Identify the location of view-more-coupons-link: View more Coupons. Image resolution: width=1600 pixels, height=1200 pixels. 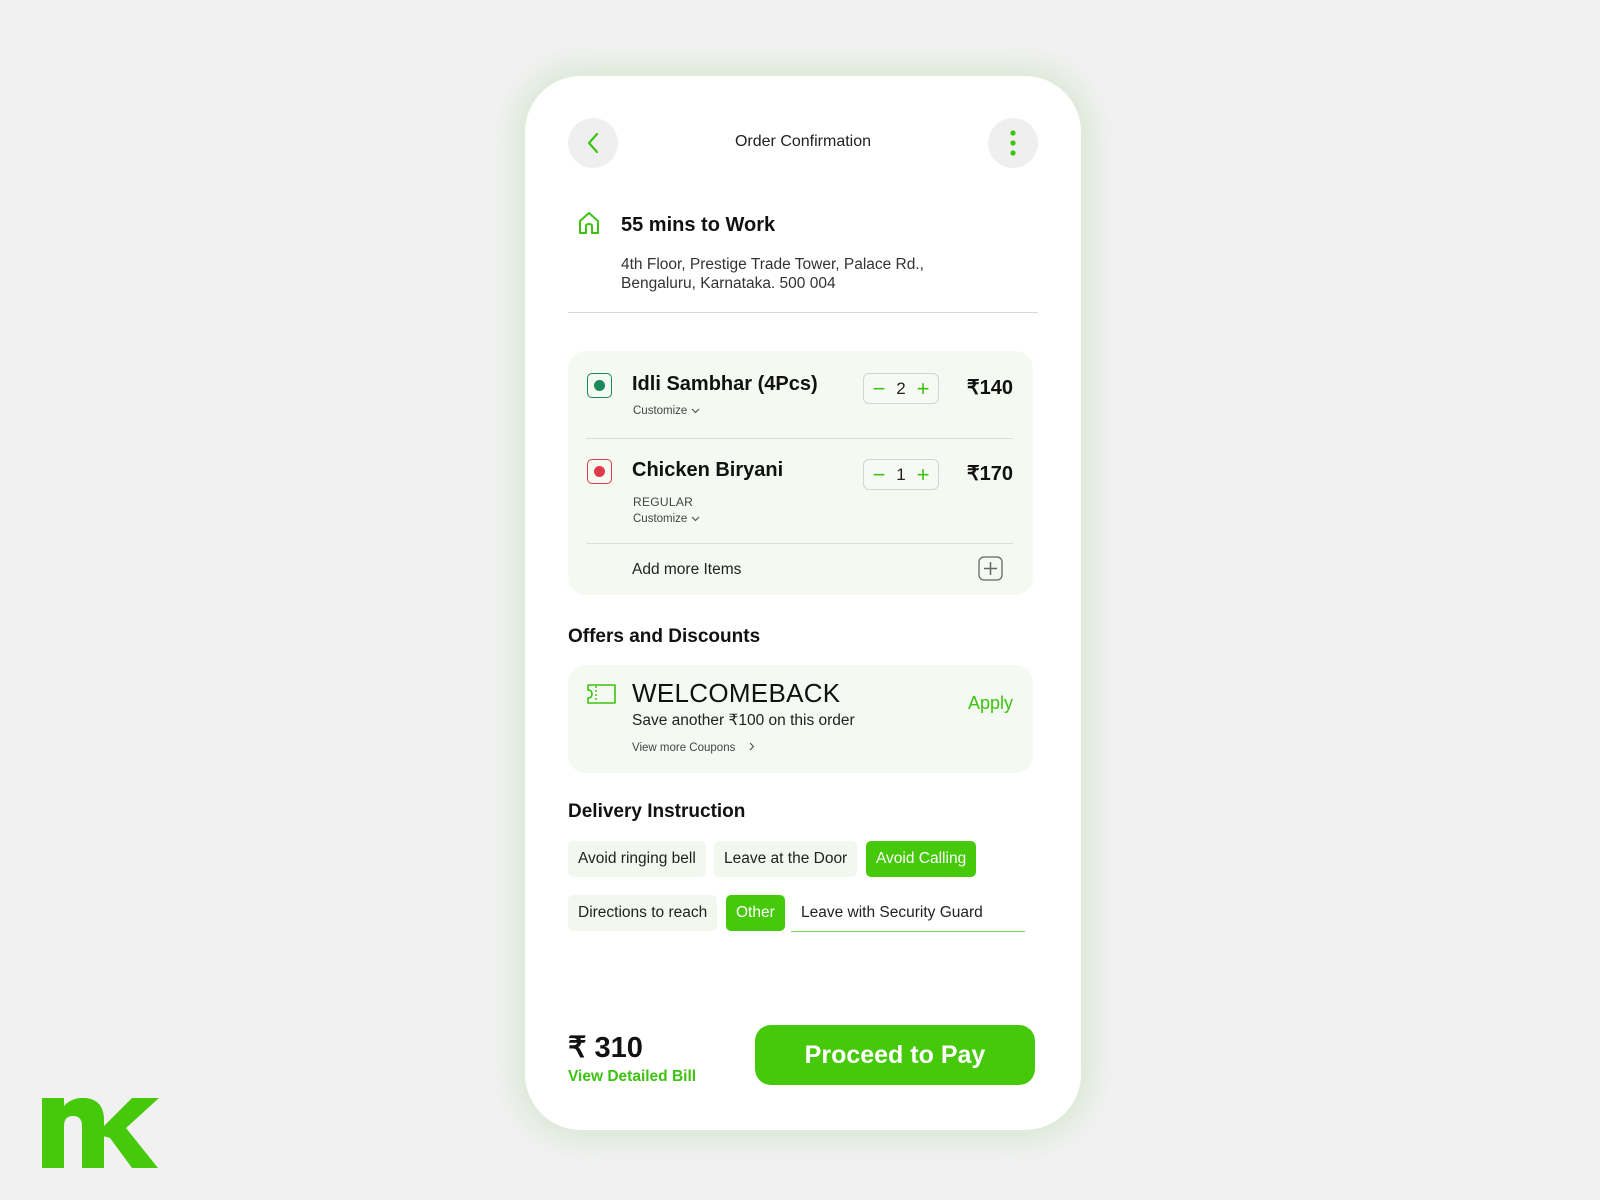
(694, 748).